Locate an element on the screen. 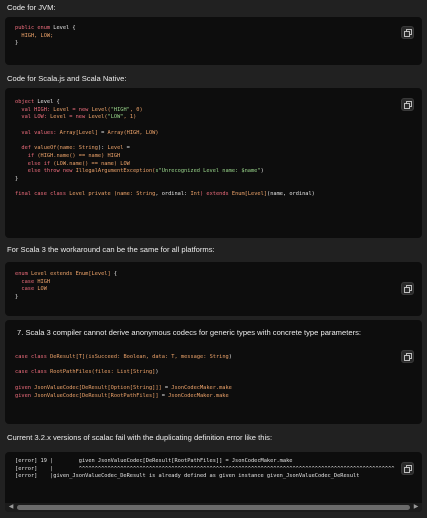  code-text: public enum Level { HIGH, LOW; } is located at coordinates (45, 36).